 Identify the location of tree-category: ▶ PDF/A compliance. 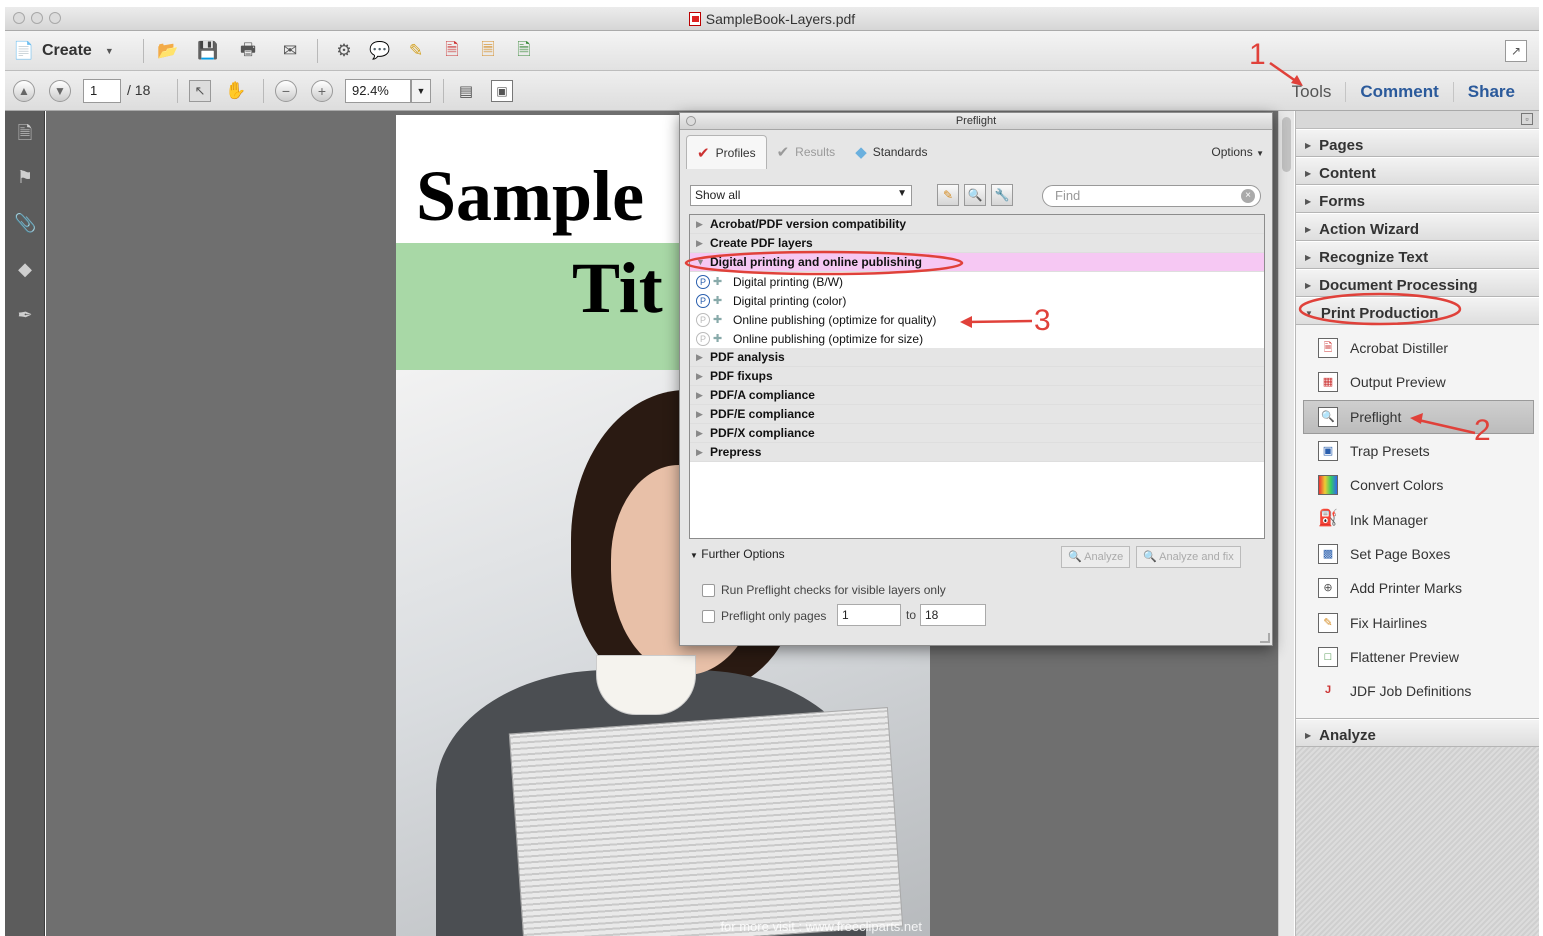
(977, 395).